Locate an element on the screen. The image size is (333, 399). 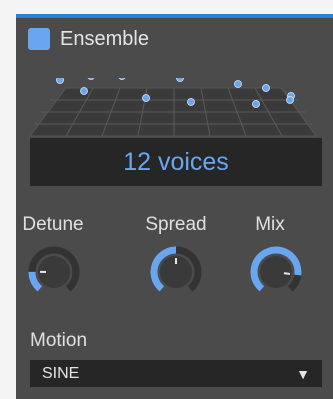
knob-pointer is located at coordinates (287, 273).